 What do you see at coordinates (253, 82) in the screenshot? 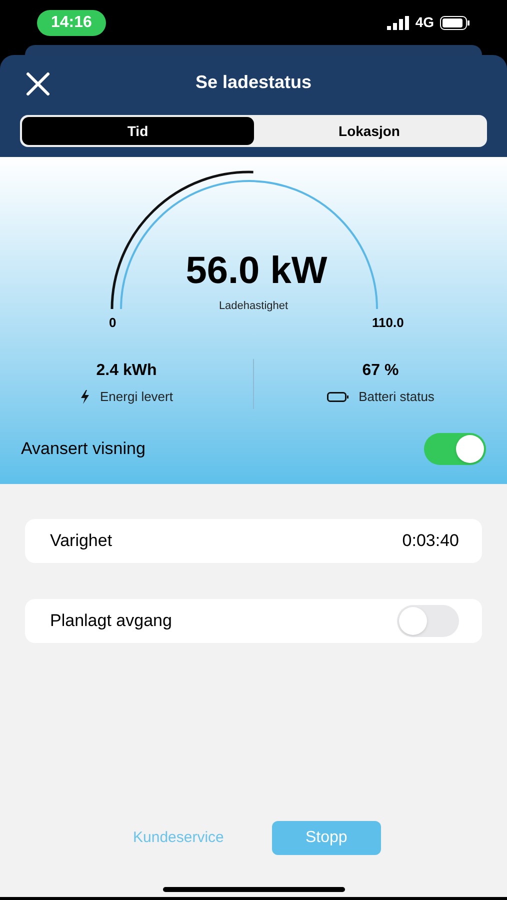
I see `screen-title: Se ladestatus` at bounding box center [253, 82].